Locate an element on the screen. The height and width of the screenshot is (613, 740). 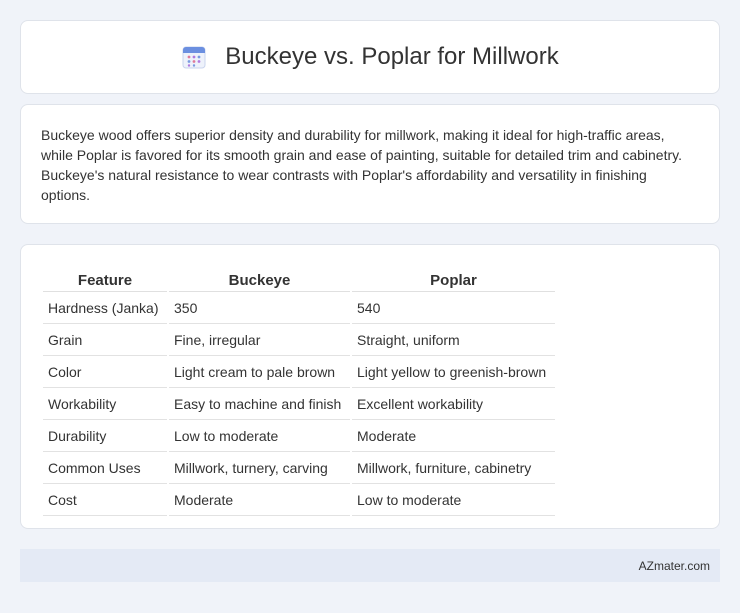
page-title: Buckeye vs. Poplar for Millwork is located at coordinates (392, 56).